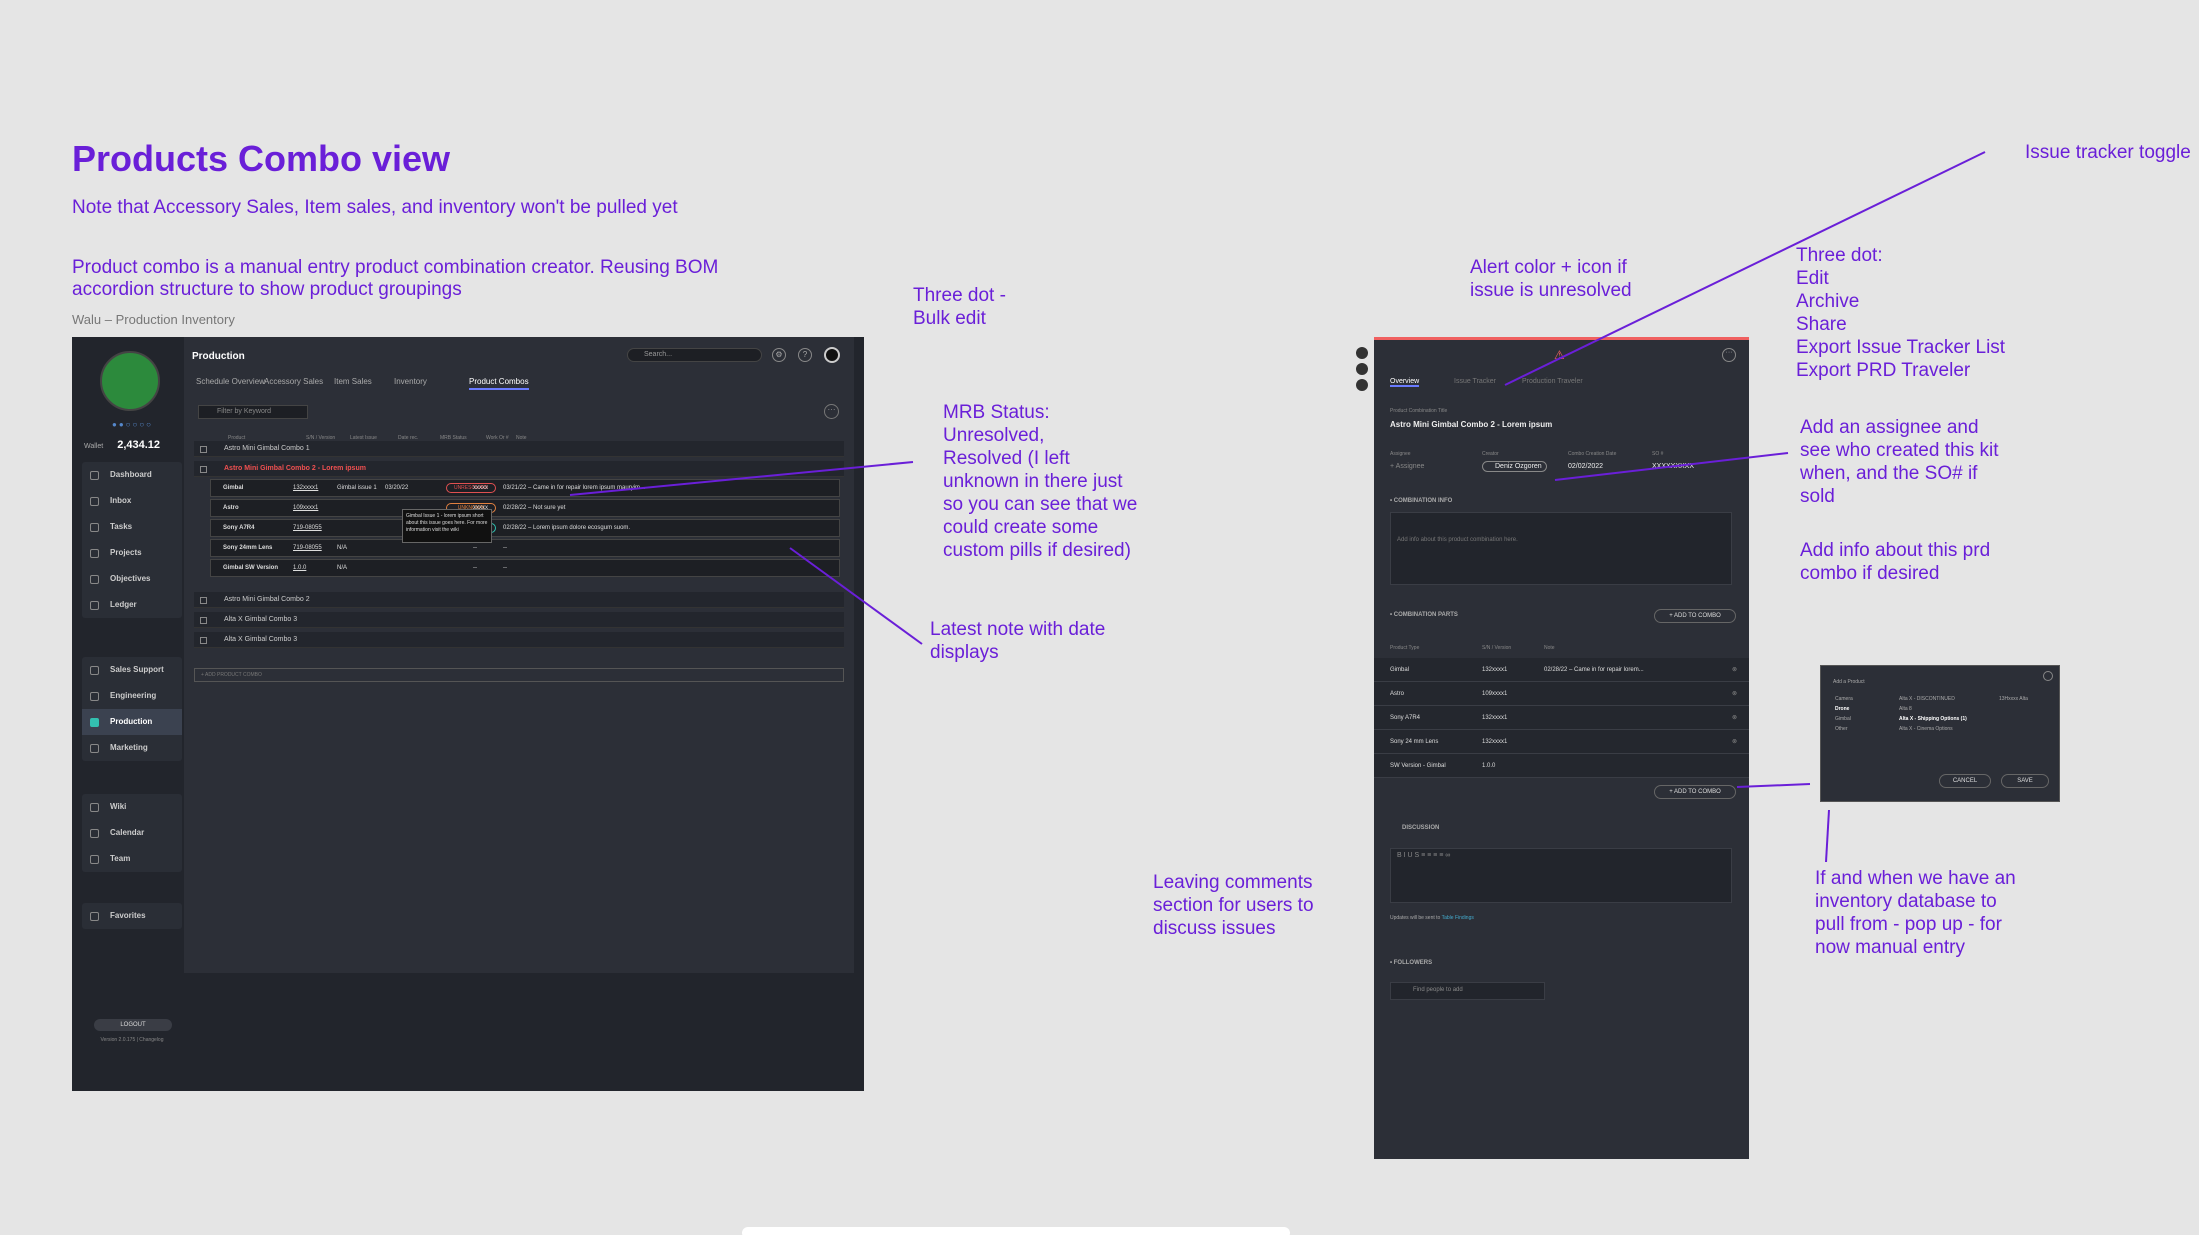 This screenshot has height=1235, width=2199. I want to click on arrow-assignee, so click(1671, 466).